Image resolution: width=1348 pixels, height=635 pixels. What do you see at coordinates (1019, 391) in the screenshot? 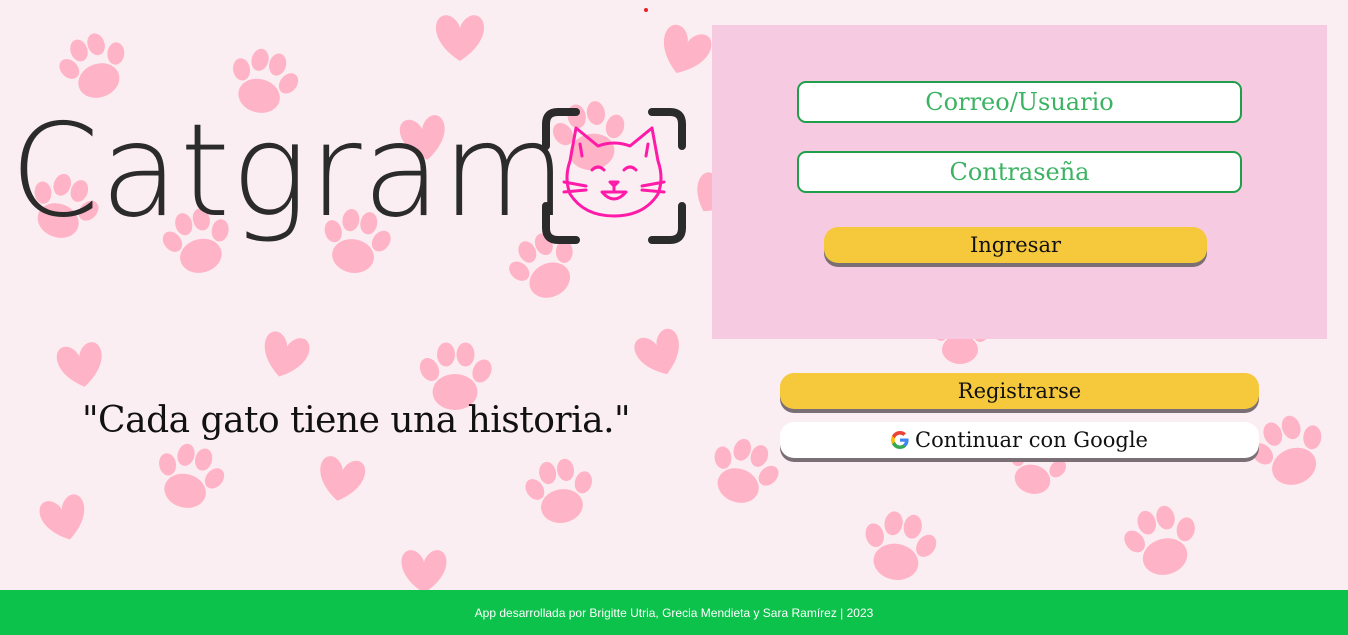
I see `register-button: Registrarse` at bounding box center [1019, 391].